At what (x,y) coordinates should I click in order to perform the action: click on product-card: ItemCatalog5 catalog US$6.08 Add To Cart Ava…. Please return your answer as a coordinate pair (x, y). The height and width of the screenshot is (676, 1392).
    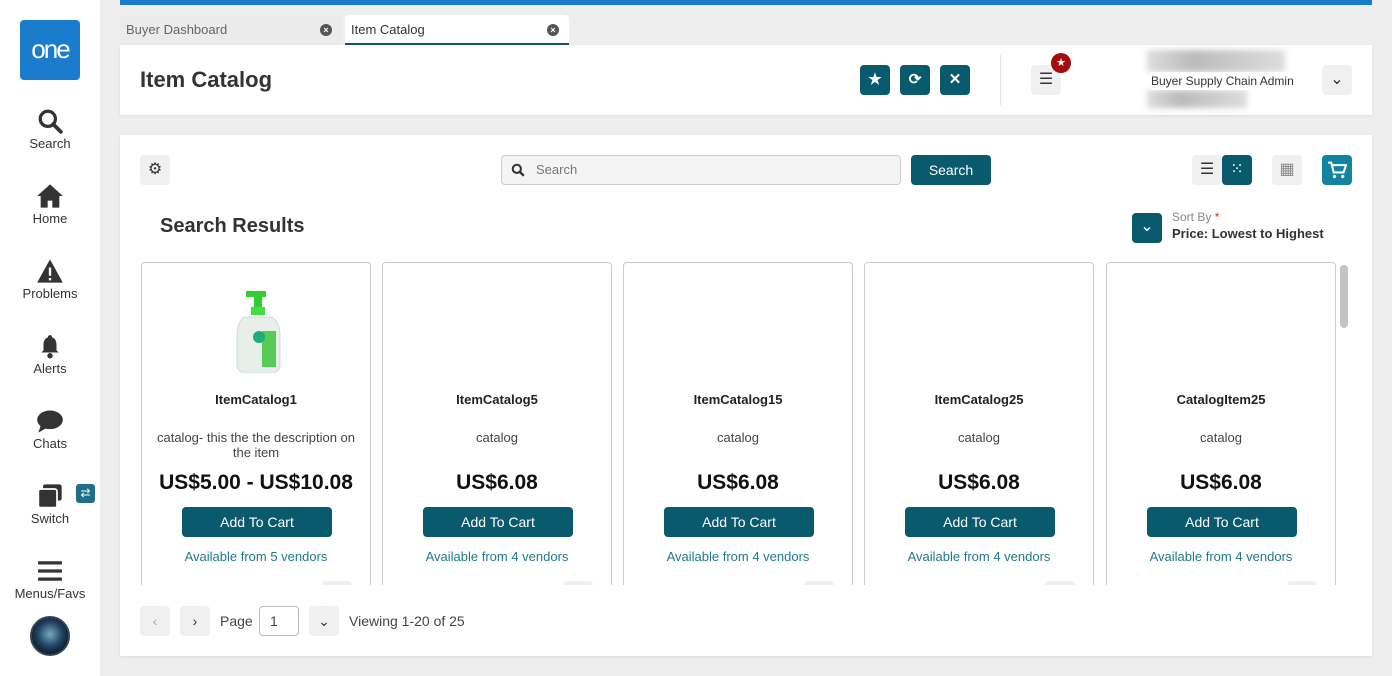
    Looking at the image, I should click on (497, 423).